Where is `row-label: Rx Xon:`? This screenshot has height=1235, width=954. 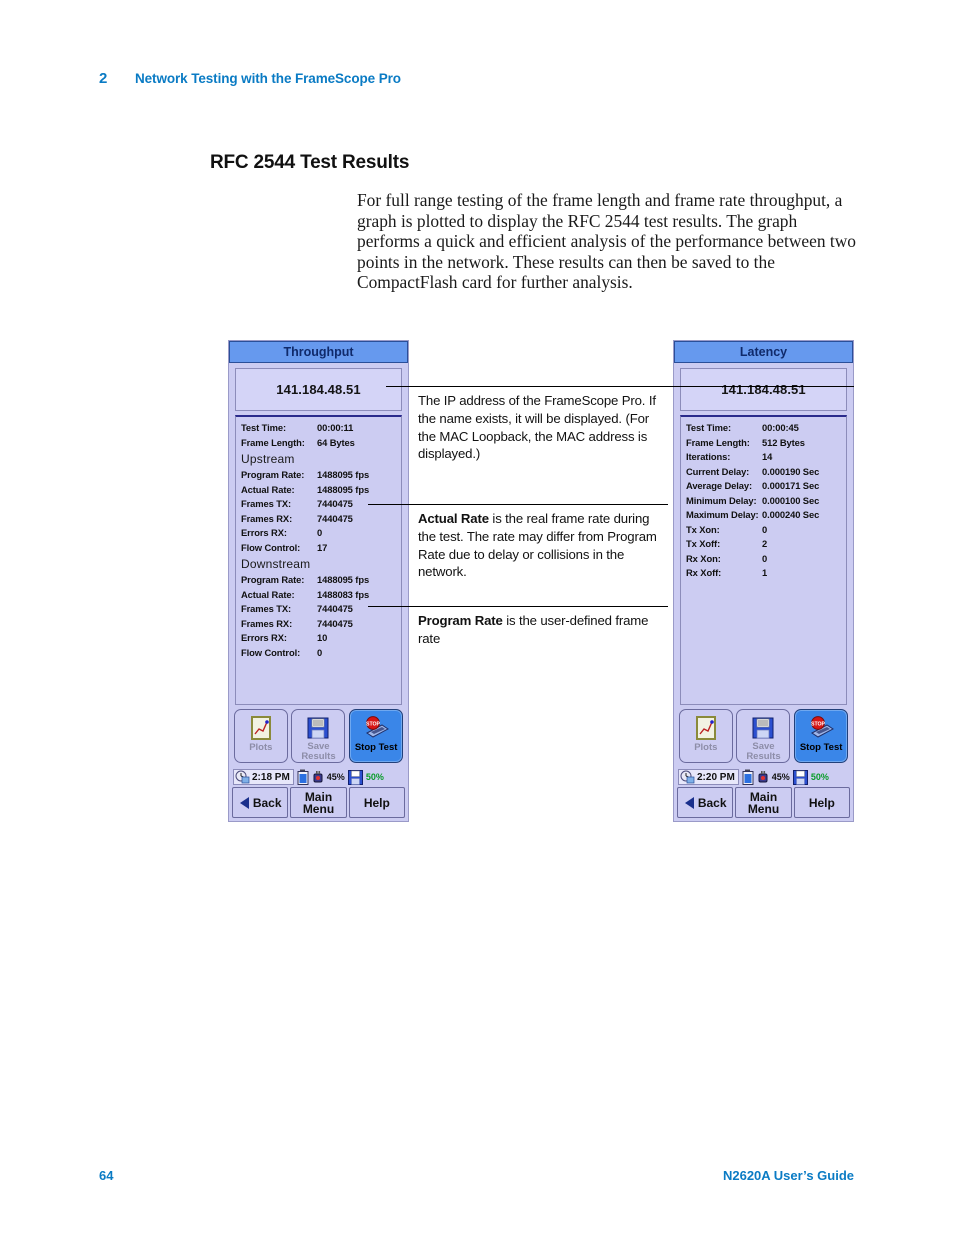
row-label: Rx Xon: is located at coordinates (703, 558).